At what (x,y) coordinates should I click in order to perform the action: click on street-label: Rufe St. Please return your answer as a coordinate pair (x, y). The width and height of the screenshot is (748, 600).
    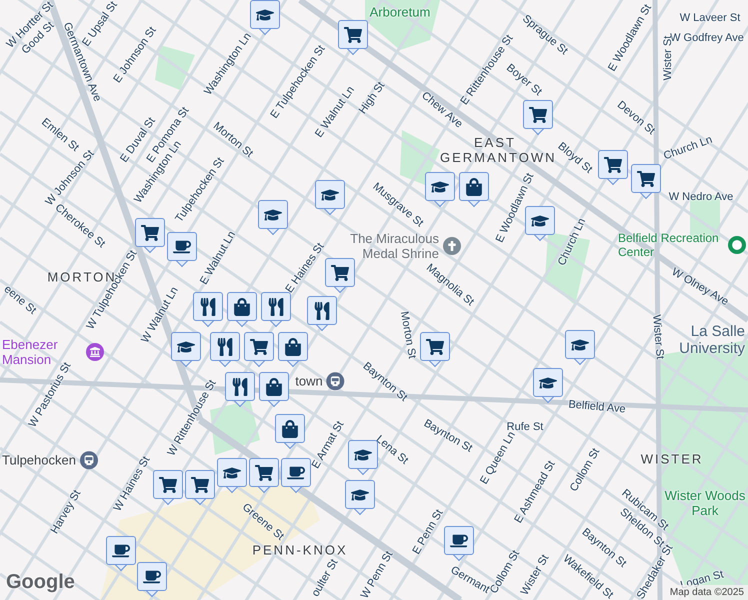
    Looking at the image, I should click on (525, 427).